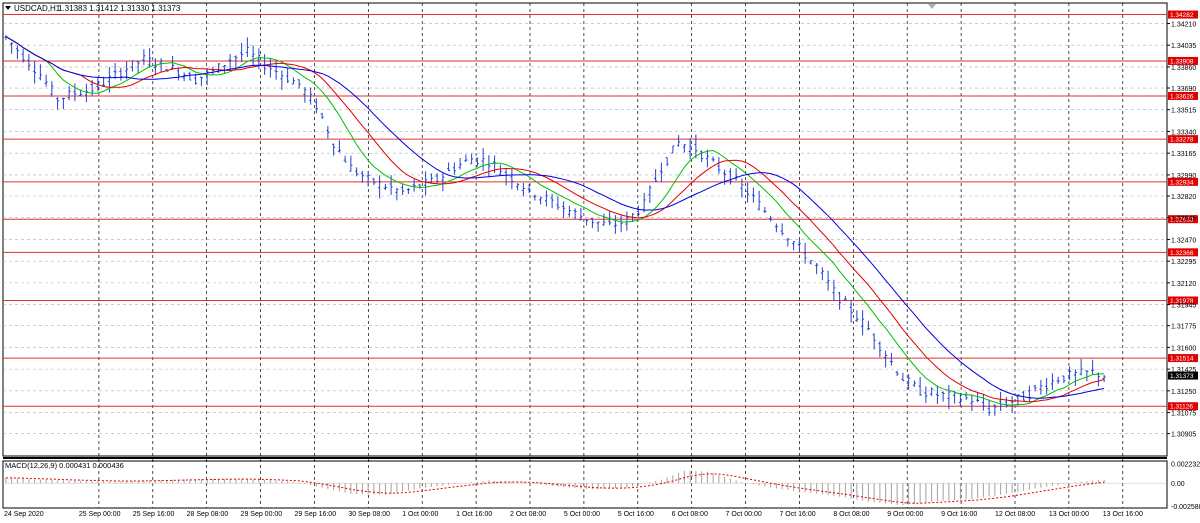 This screenshot has height=523, width=1200. What do you see at coordinates (1183, 392) in the screenshot?
I see `y-tick-label: 1.31250` at bounding box center [1183, 392].